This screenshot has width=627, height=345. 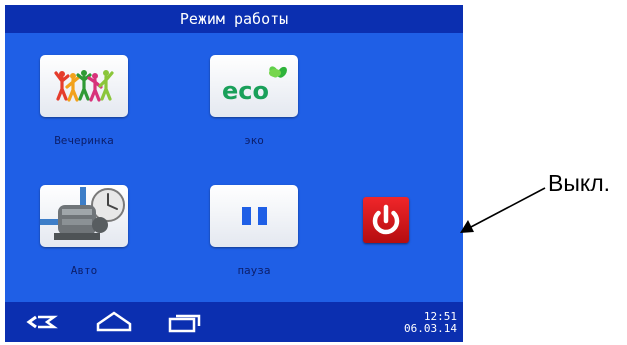 I want to click on home-icon, so click(x=114, y=322).